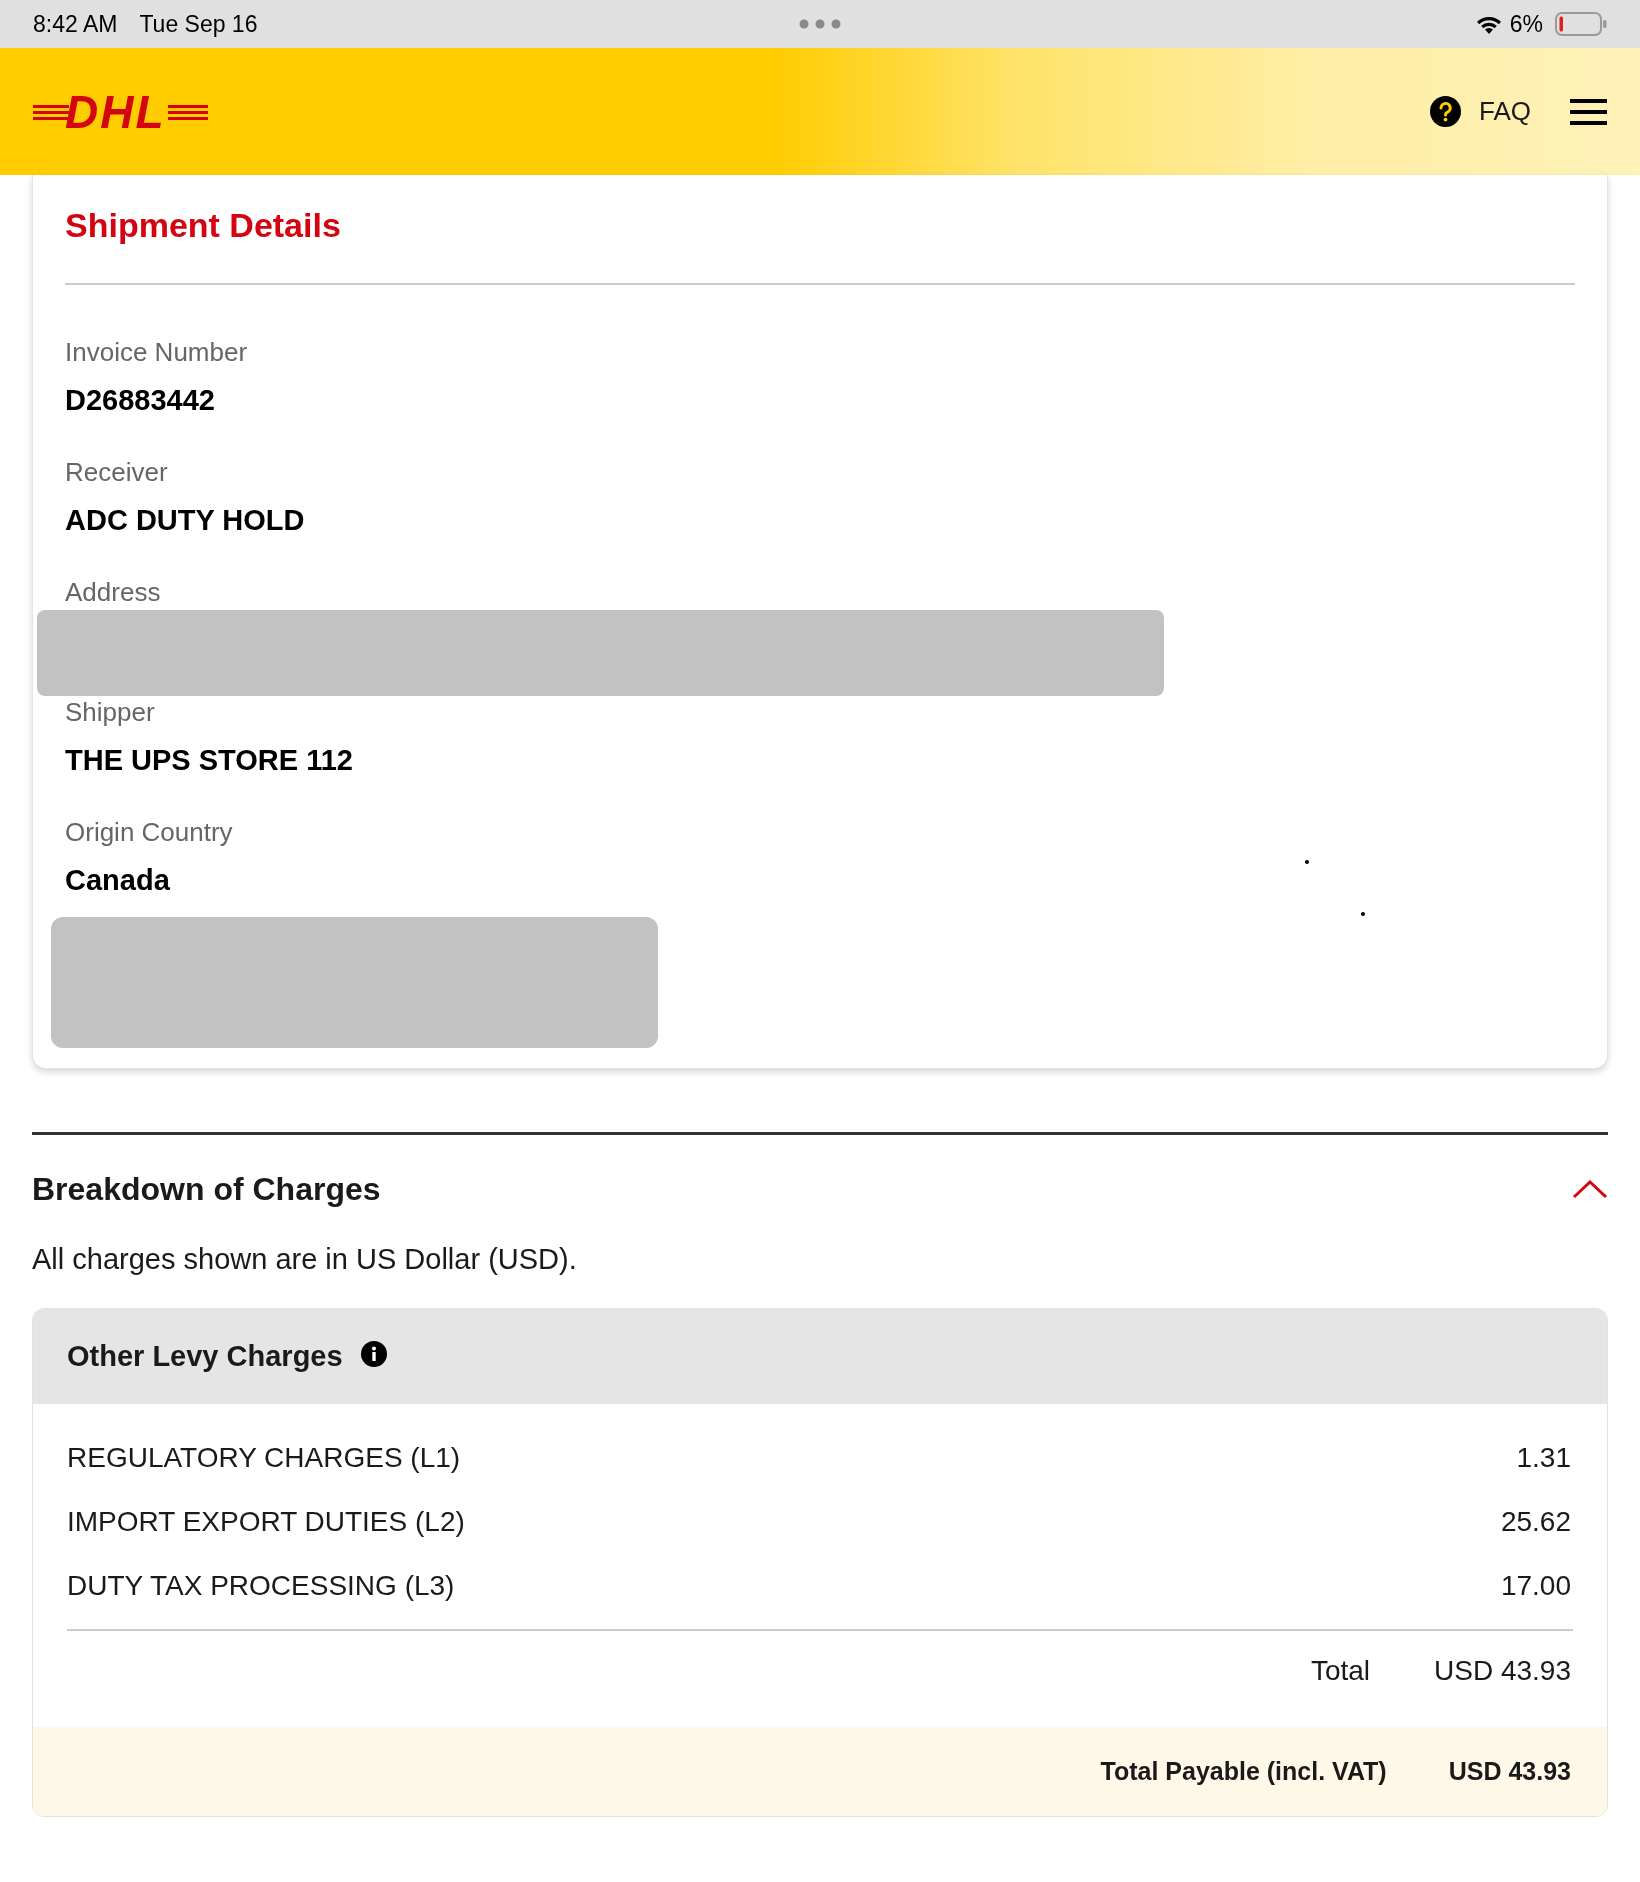 The width and height of the screenshot is (1640, 1882). What do you see at coordinates (1590, 1189) in the screenshot?
I see `chevron-up-icon` at bounding box center [1590, 1189].